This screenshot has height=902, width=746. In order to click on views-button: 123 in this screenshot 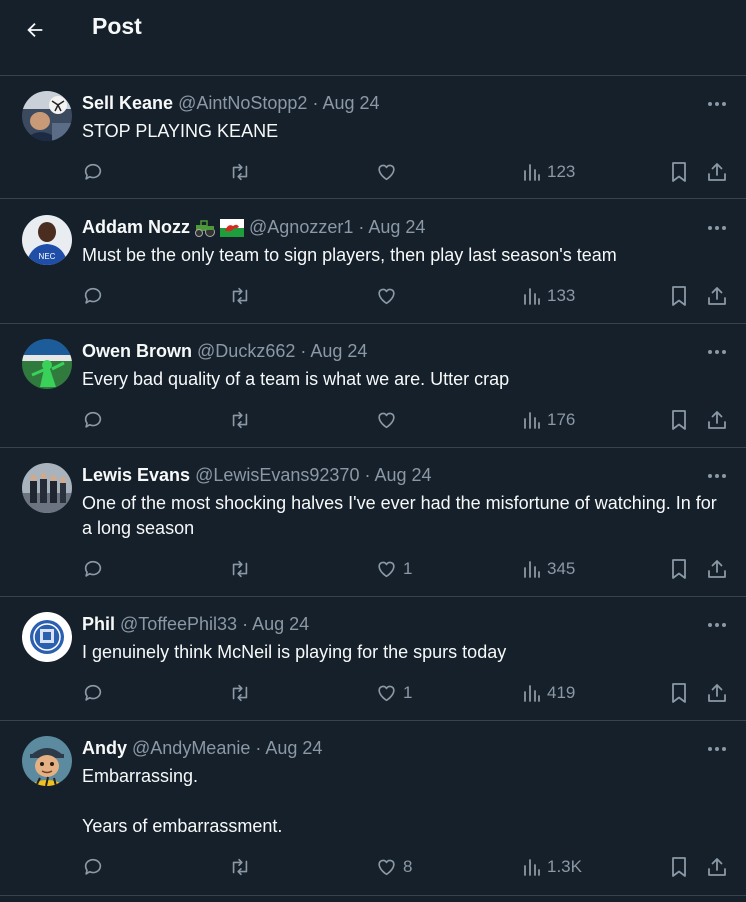, I will do `click(548, 172)`.